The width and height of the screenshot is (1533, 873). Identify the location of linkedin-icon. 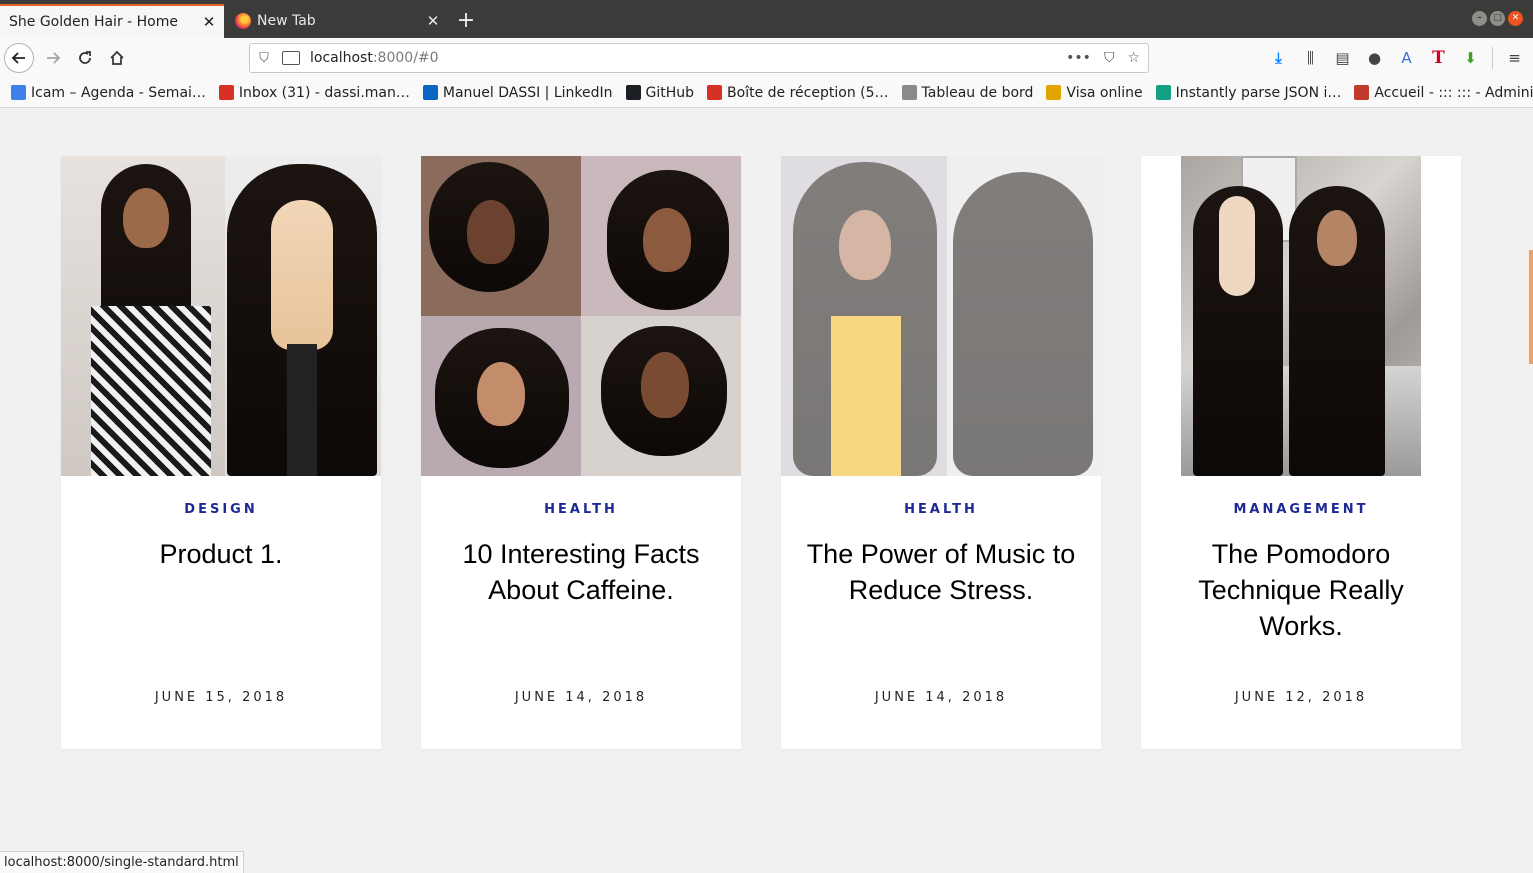
(430, 92).